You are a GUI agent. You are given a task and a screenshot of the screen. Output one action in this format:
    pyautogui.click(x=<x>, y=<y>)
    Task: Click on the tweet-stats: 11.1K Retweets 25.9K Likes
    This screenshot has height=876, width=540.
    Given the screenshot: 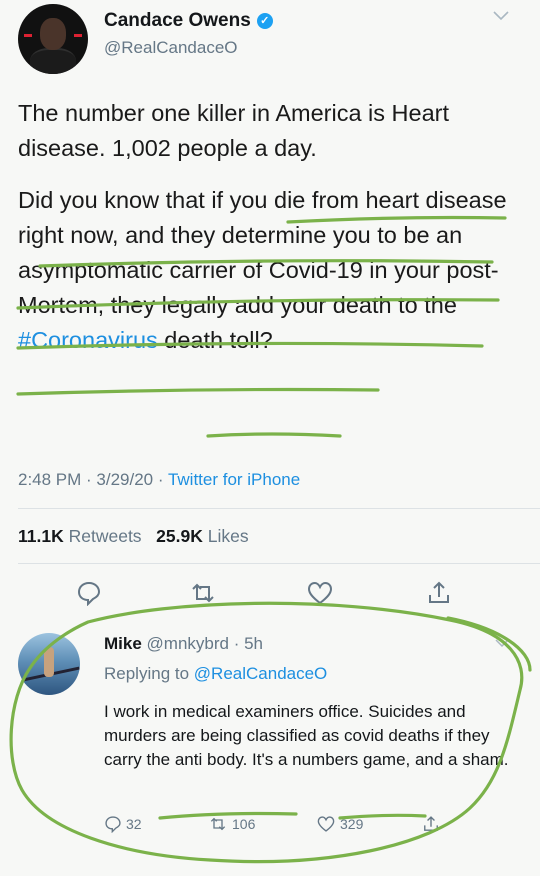 What is the action you would take?
    pyautogui.click(x=133, y=536)
    